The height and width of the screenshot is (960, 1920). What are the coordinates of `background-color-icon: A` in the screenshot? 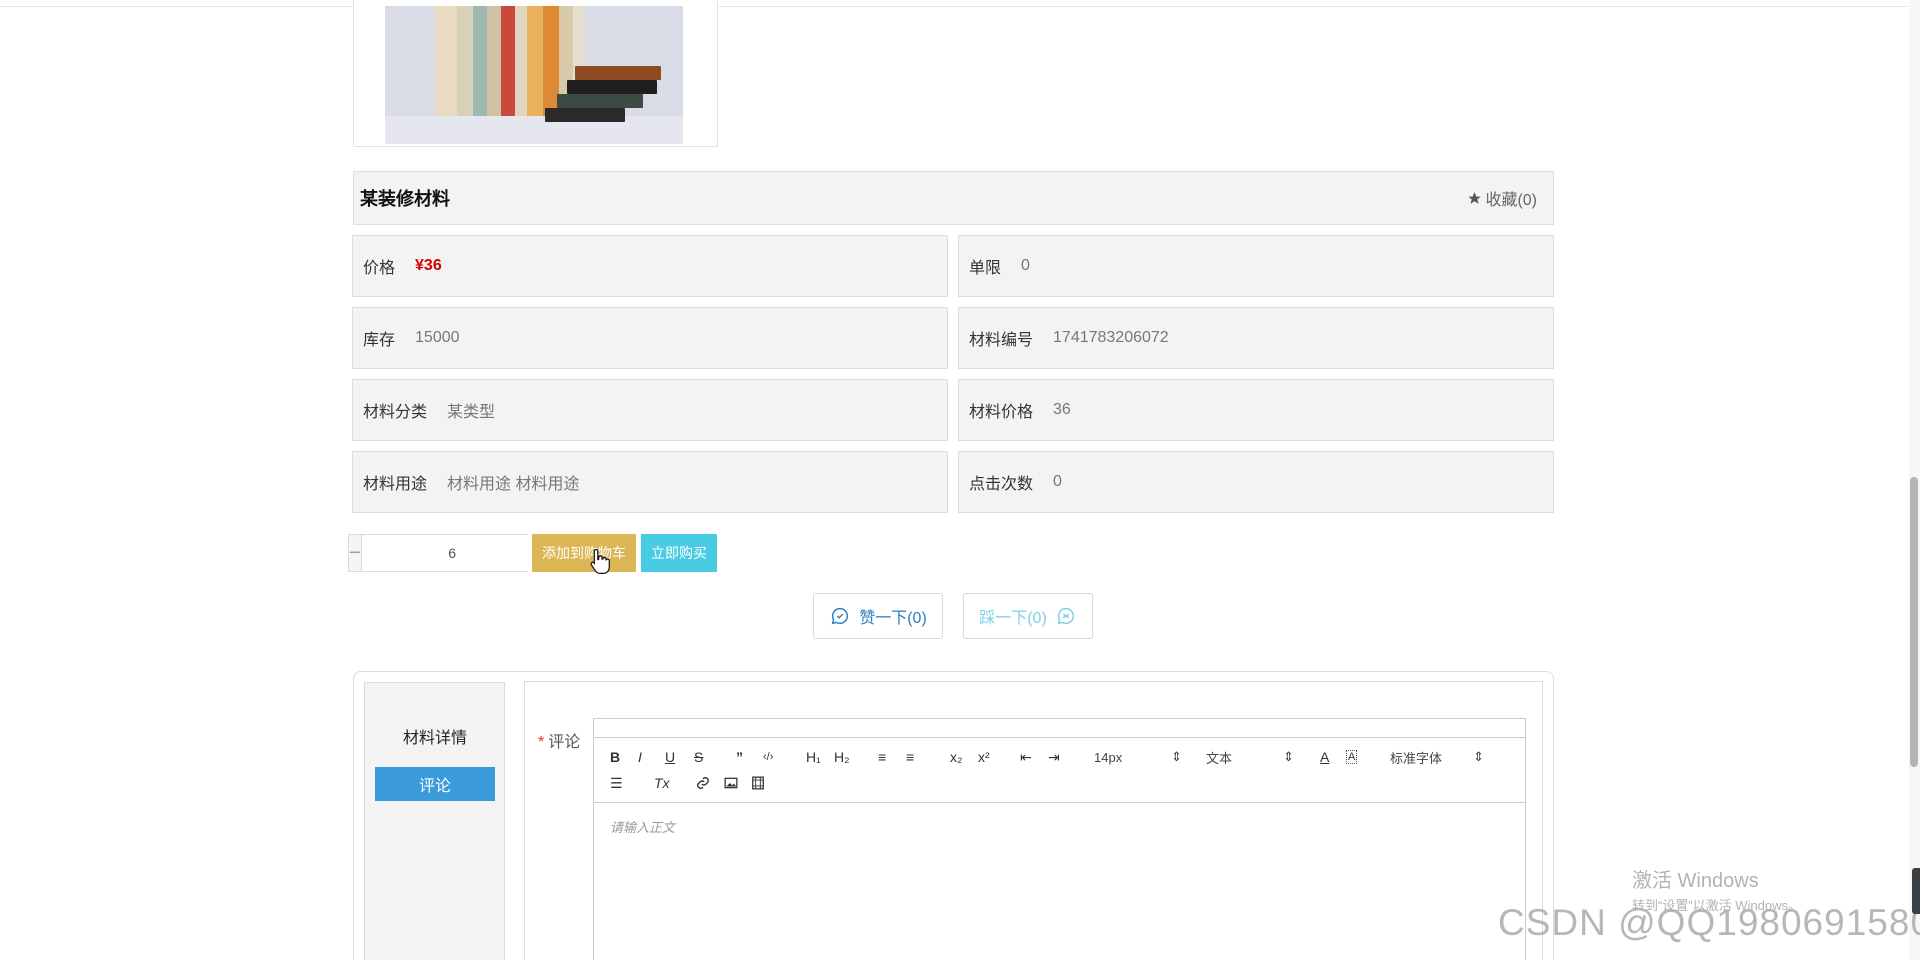 It's located at (1352, 757).